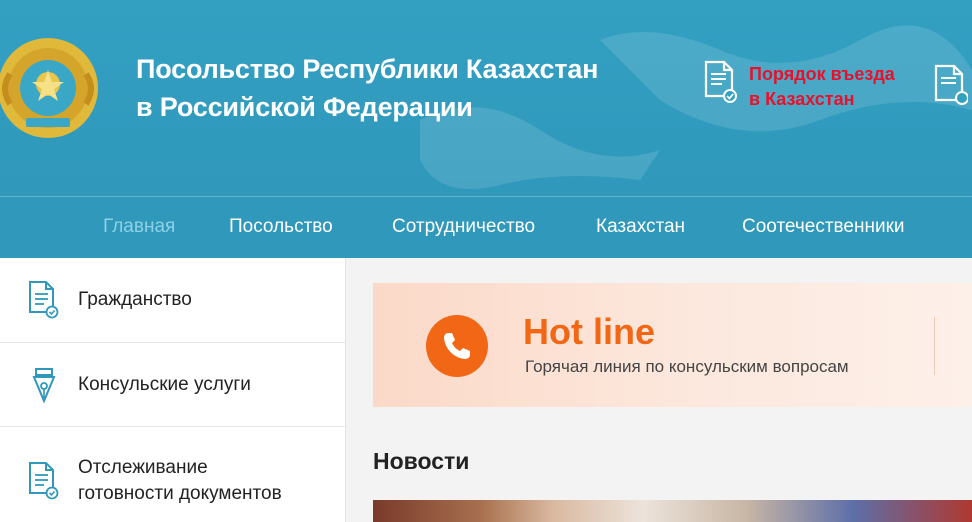 The width and height of the screenshot is (972, 522). Describe the element at coordinates (304, 107) in the screenshot. I see `site-title-line2: в Российской Федерации` at that location.